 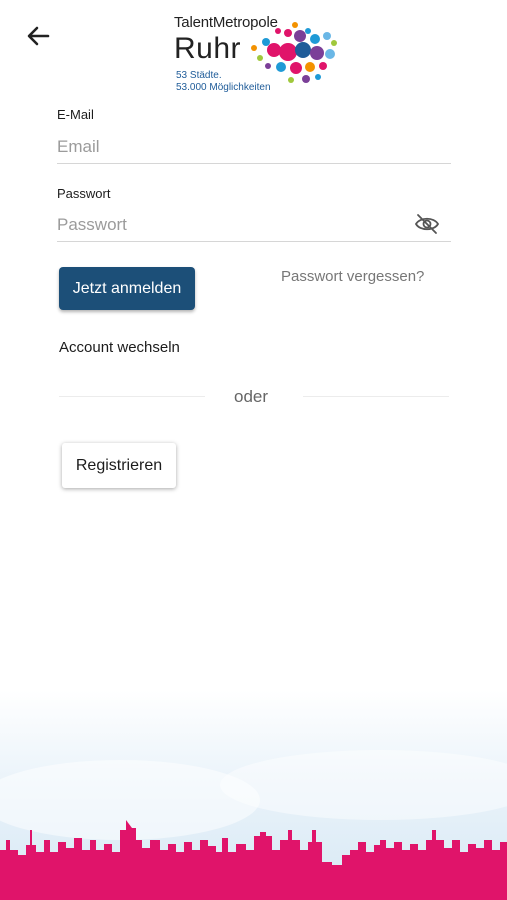 What do you see at coordinates (254, 225) in the screenshot?
I see `password-field` at bounding box center [254, 225].